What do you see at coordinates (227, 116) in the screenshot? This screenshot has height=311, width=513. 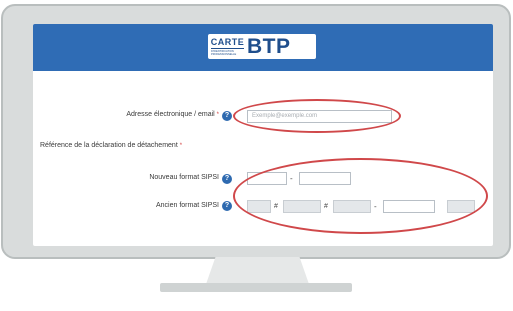 I see `email-help-icon: ?` at bounding box center [227, 116].